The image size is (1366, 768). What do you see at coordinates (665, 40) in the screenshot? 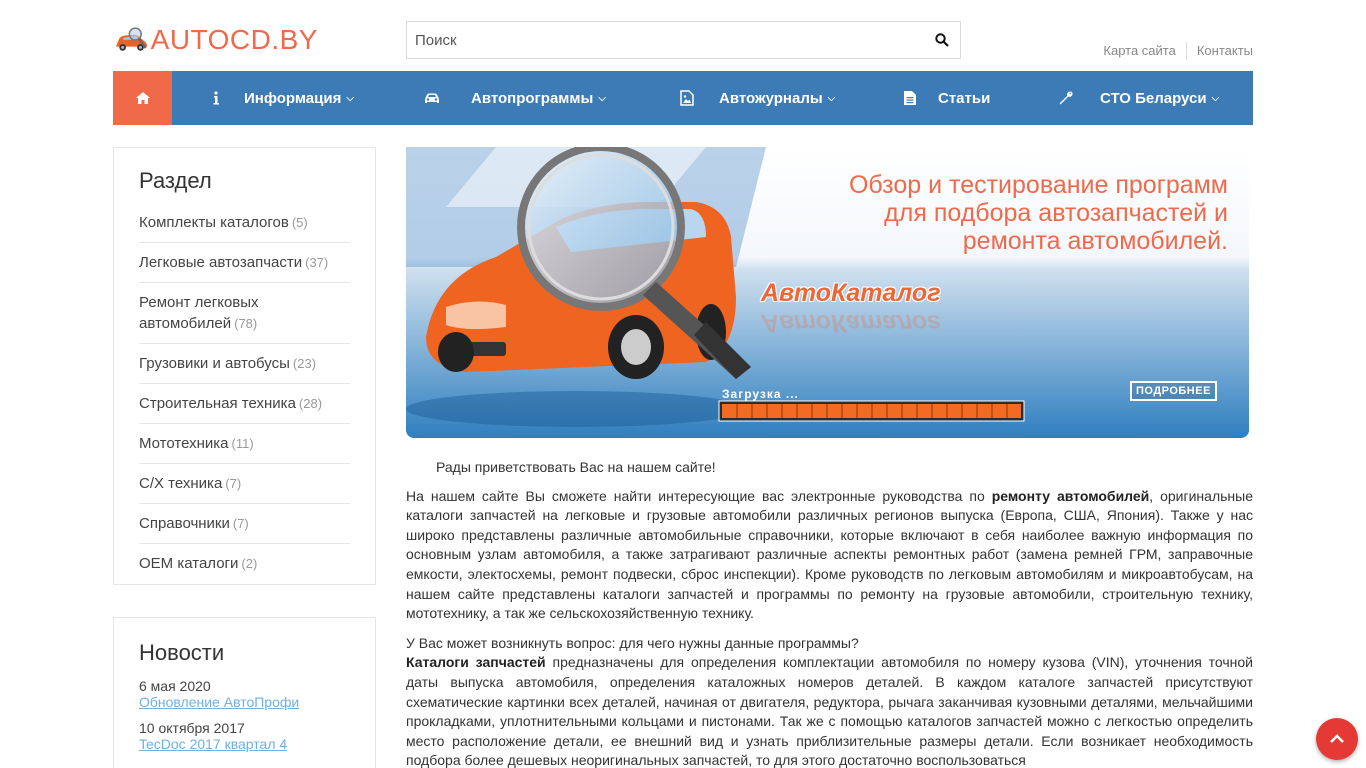
I see `search-input` at bounding box center [665, 40].